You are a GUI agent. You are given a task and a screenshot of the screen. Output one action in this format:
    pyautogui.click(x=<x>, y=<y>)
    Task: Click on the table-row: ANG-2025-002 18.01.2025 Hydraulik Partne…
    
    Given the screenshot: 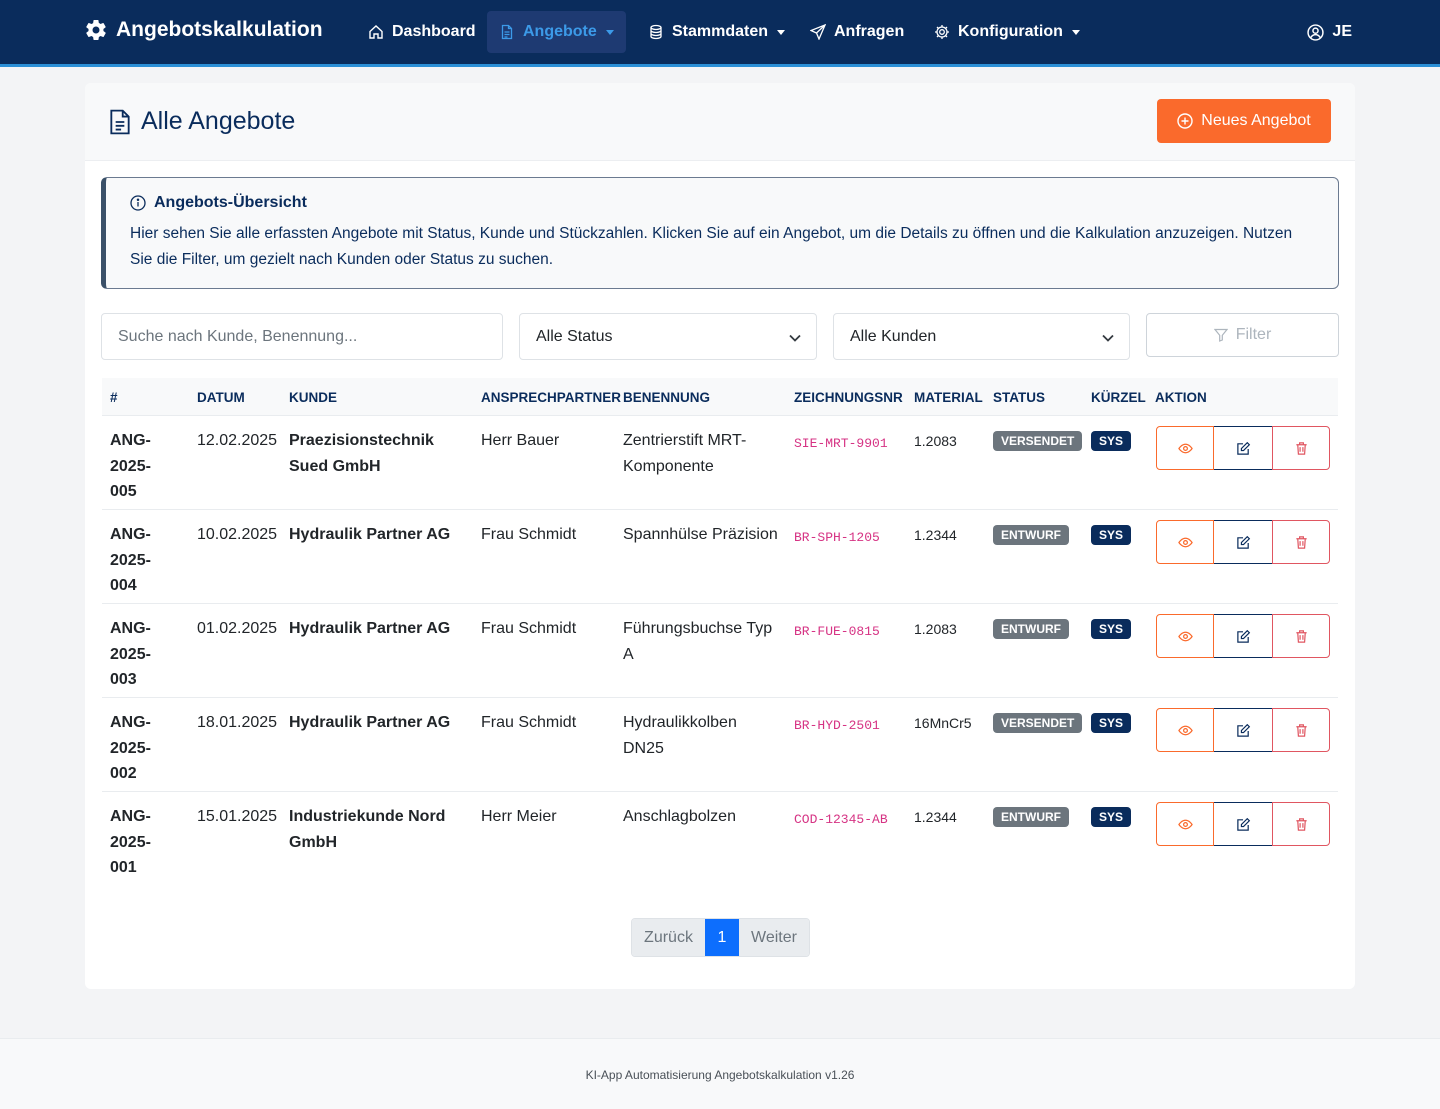 What is the action you would take?
    pyautogui.click(x=720, y=745)
    